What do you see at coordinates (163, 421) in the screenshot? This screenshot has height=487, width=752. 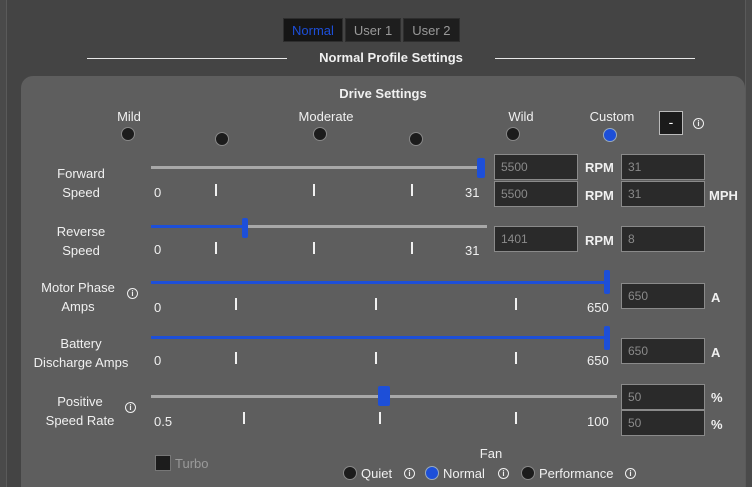 I see `positive-speed-rate-min: 0.5` at bounding box center [163, 421].